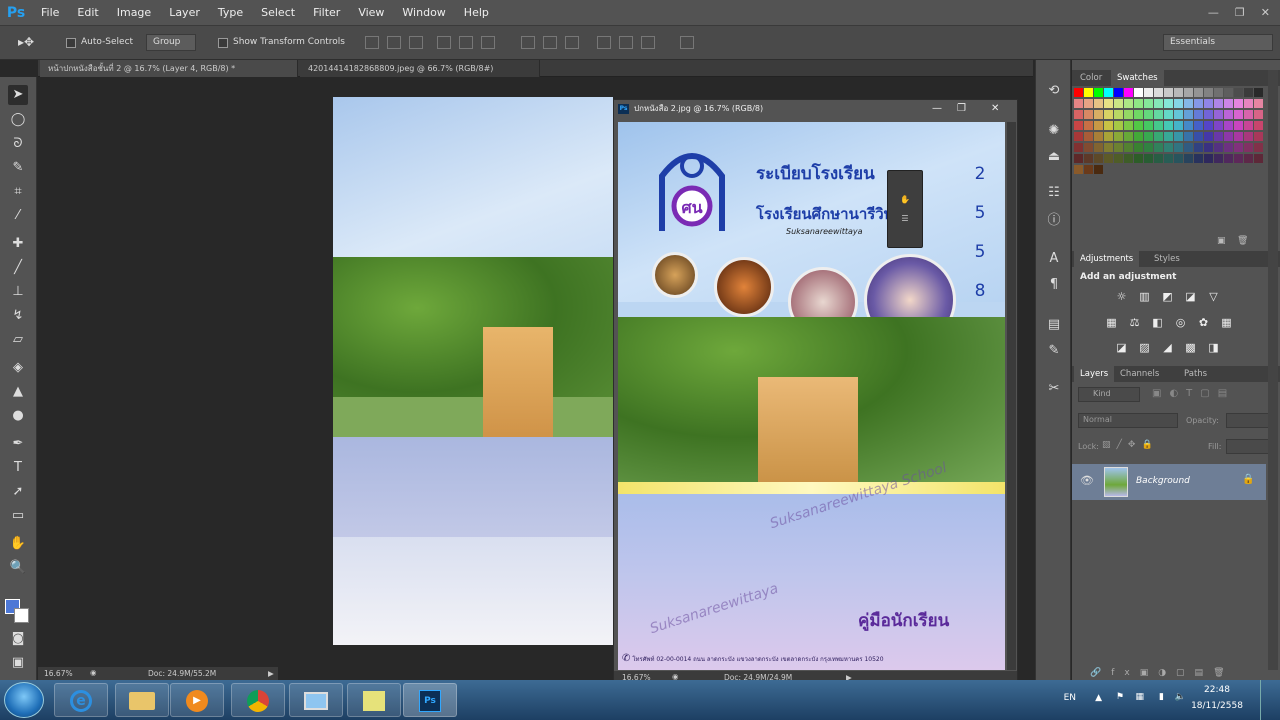 The width and height of the screenshot is (1280, 720). Describe the element at coordinates (1054, 91) in the screenshot. I see `history-panel-icon: ⟲` at that location.